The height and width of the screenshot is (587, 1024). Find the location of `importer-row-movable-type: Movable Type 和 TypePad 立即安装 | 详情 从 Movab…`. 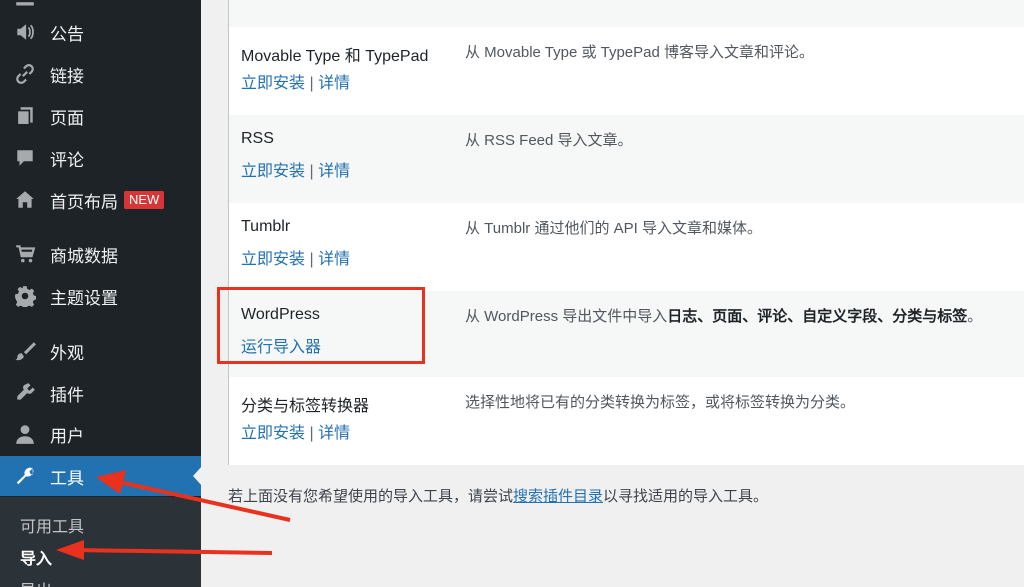

importer-row-movable-type: Movable Type 和 TypePad 立即安装 | 详情 从 Movab… is located at coordinates (626, 71).